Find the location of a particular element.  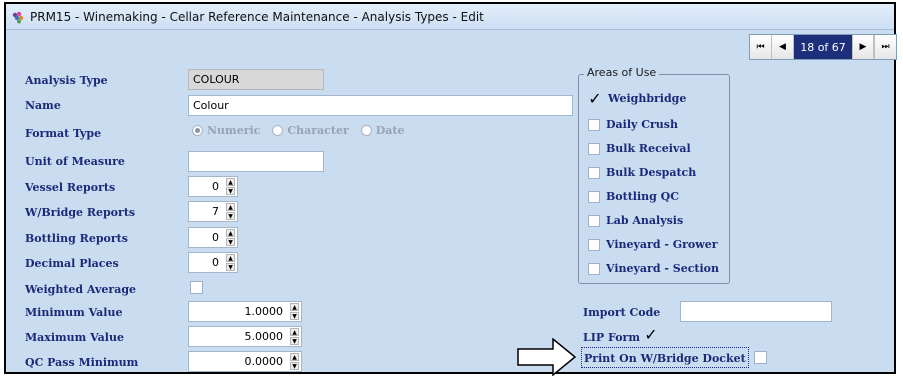

minimum-value-stepper: 1.0000 ▲ ▼ is located at coordinates (245, 311).